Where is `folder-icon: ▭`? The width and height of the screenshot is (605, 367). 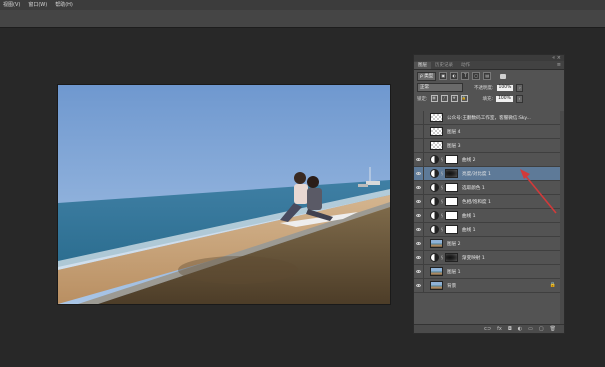
folder-icon: ▭ is located at coordinates (530, 329).